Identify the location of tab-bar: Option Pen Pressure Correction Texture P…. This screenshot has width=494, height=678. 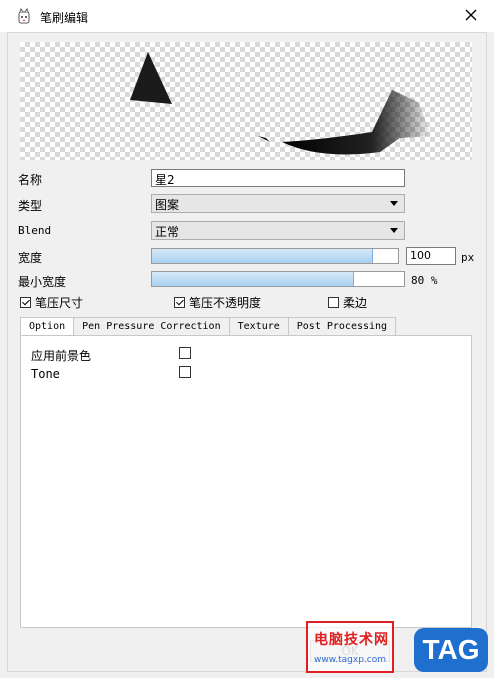
(208, 326).